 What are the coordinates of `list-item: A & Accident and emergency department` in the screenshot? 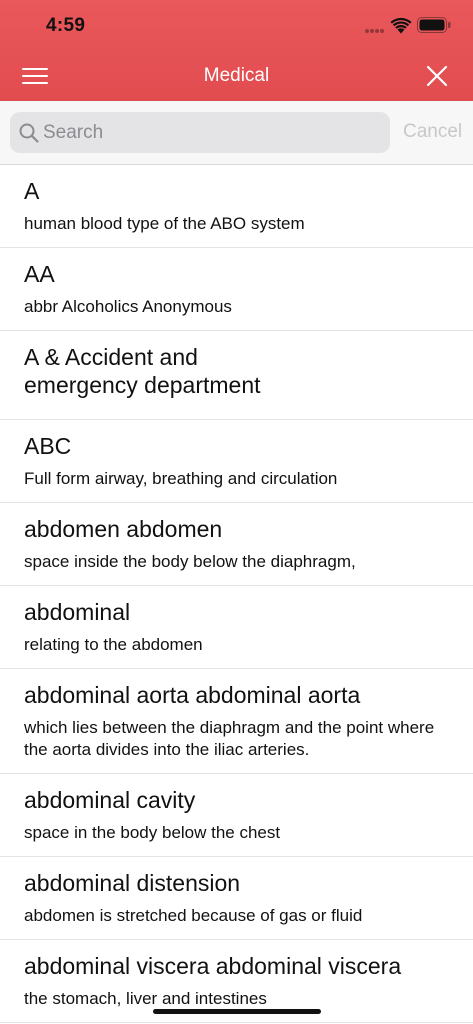 It's located at (236, 375).